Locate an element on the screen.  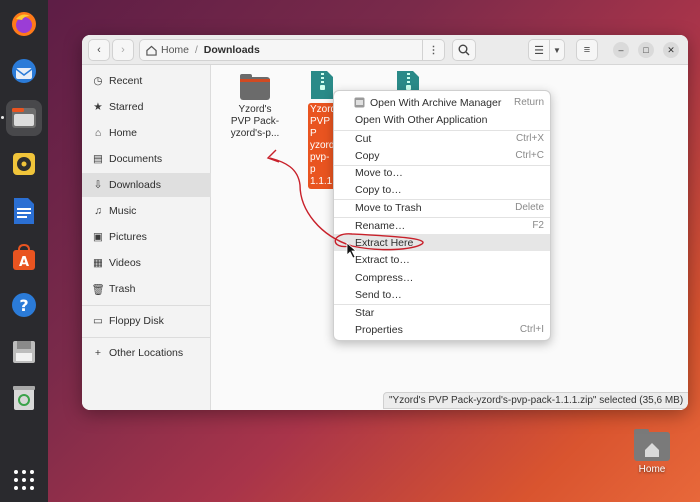
close-icon: ✕ is located at coordinates (671, 49).